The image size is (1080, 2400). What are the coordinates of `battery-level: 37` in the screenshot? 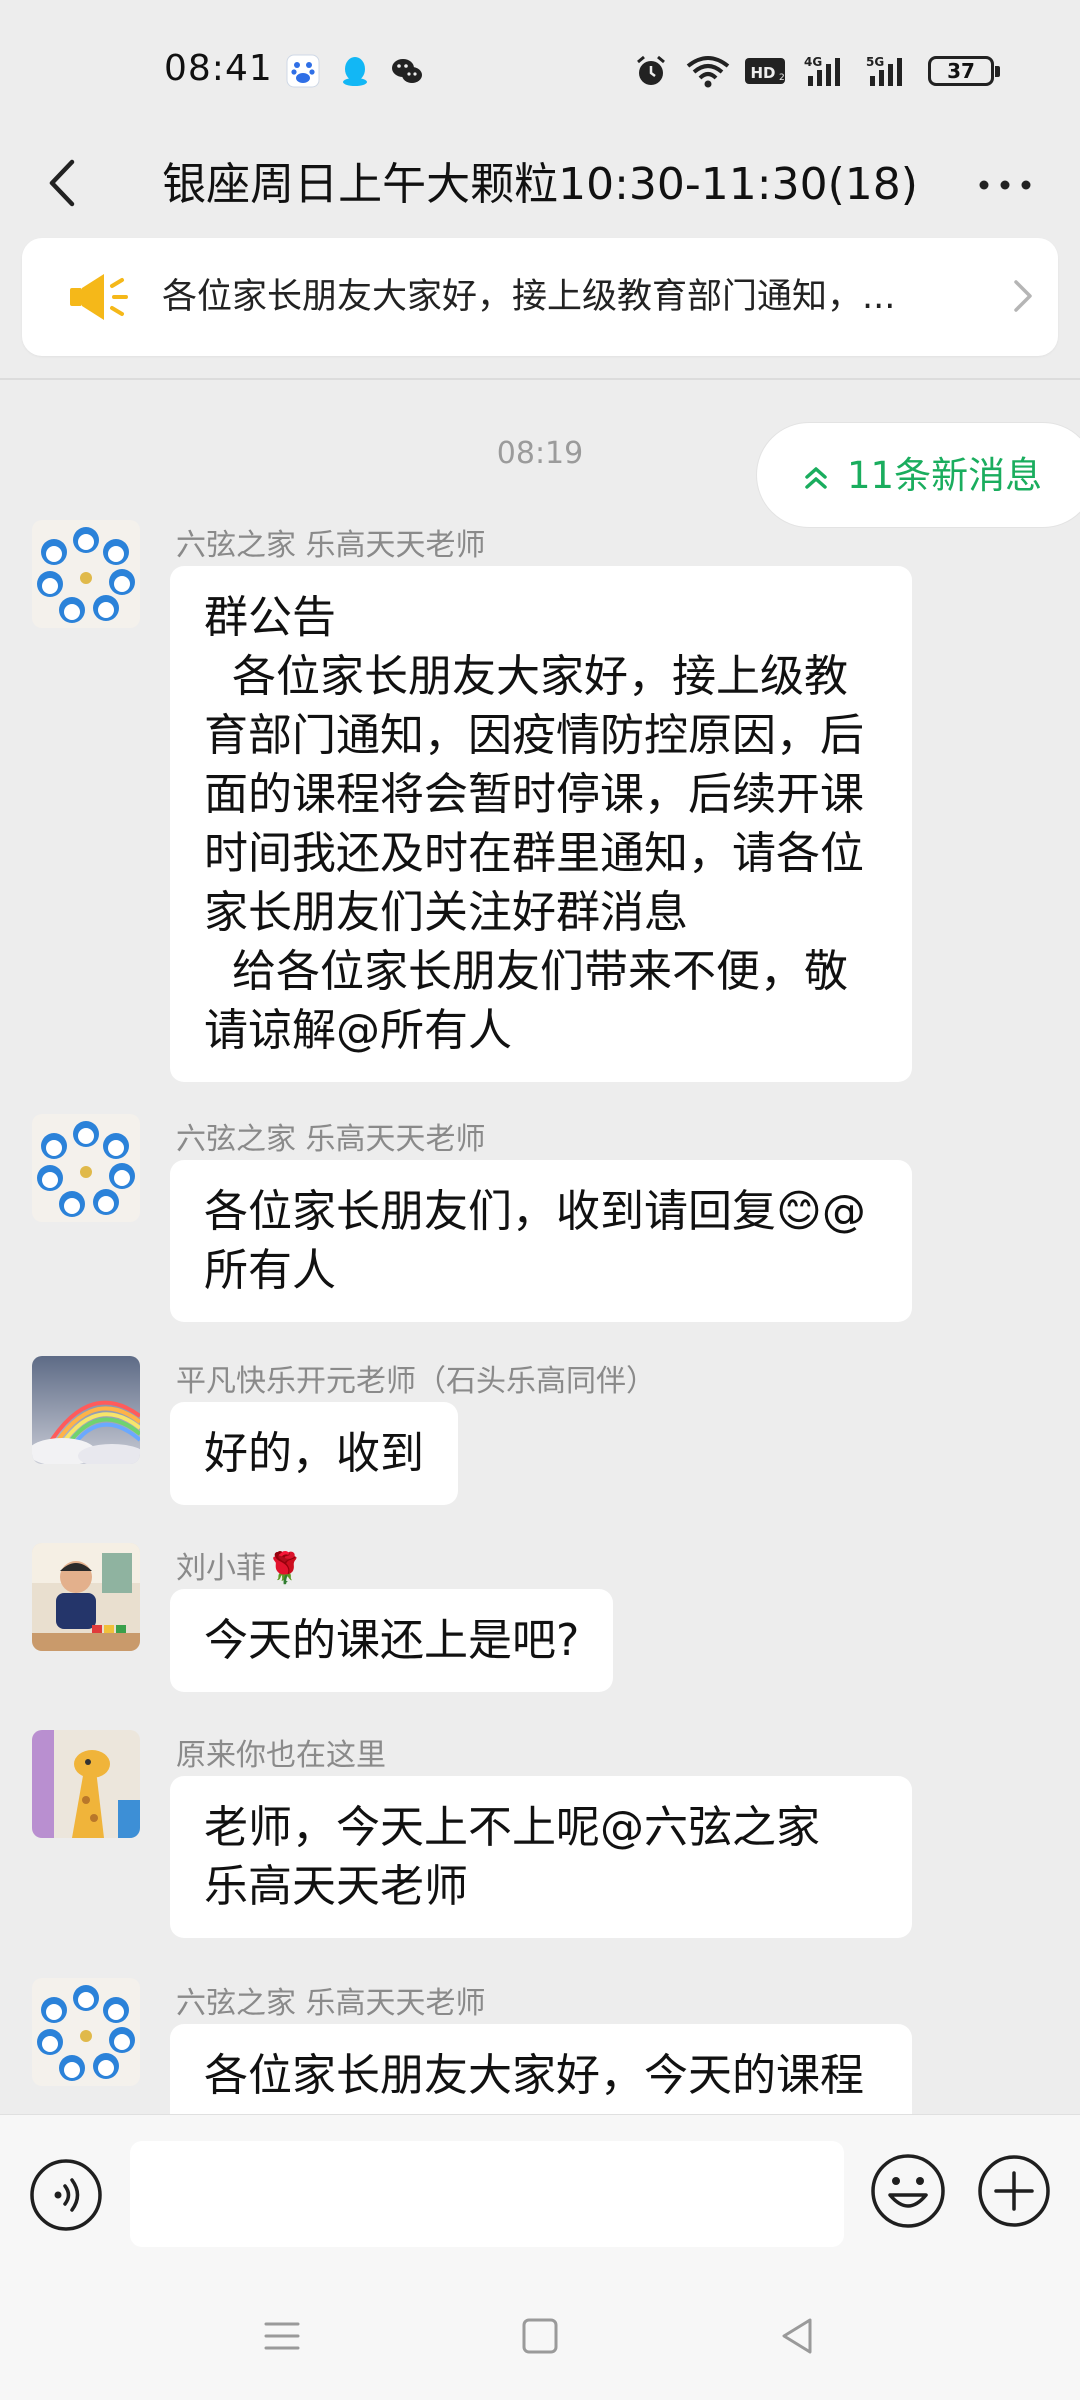 It's located at (961, 71).